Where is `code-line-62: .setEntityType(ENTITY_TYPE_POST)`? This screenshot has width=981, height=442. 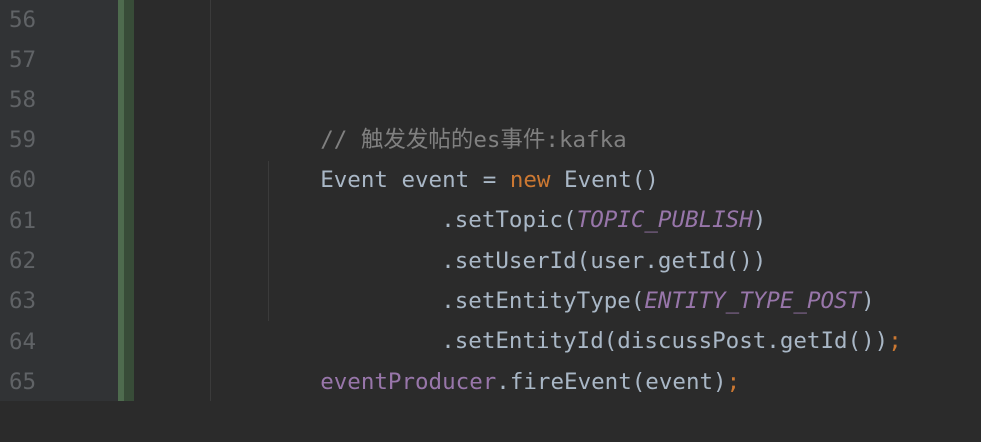 code-line-62: .setEntityType(ENTITY_TYPE_POST) is located at coordinates (631, 277).